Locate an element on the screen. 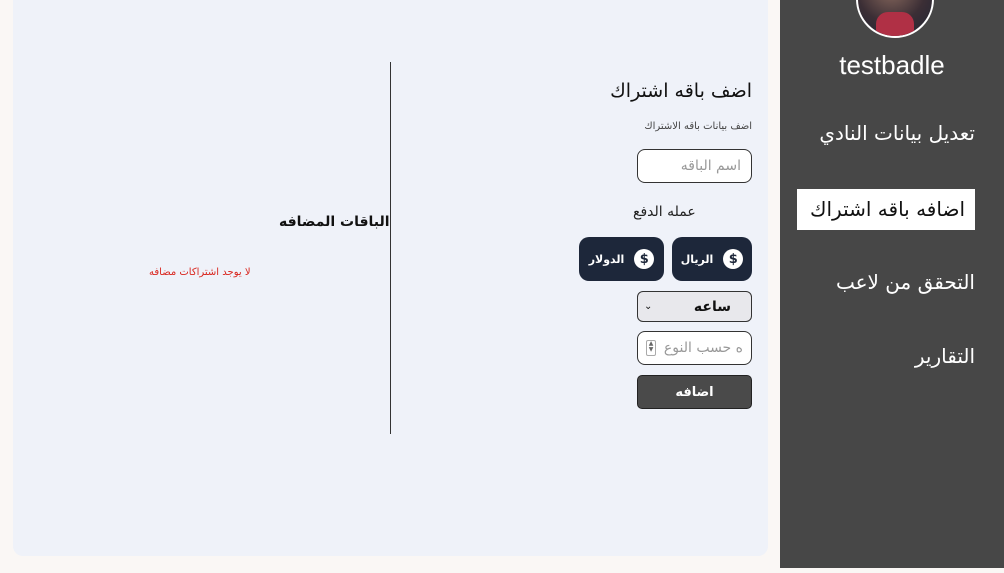 The image size is (1004, 573). duration-select: ساعه ⌄ is located at coordinates (694, 306).